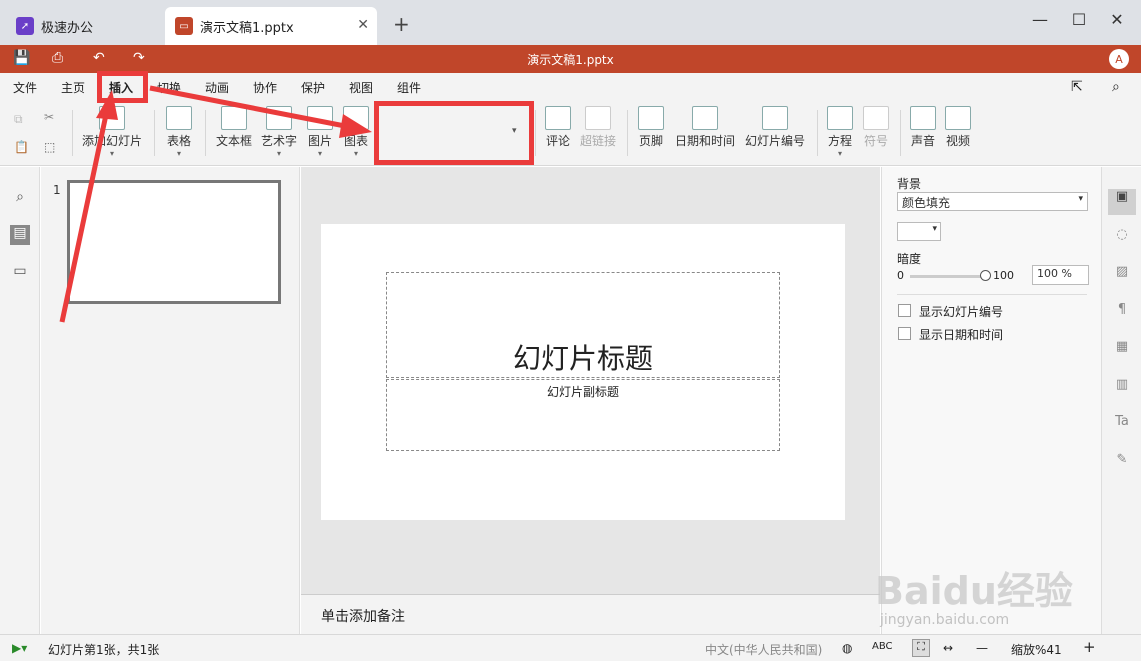  I want to click on annotation-box-insert-menu, so click(122, 87).